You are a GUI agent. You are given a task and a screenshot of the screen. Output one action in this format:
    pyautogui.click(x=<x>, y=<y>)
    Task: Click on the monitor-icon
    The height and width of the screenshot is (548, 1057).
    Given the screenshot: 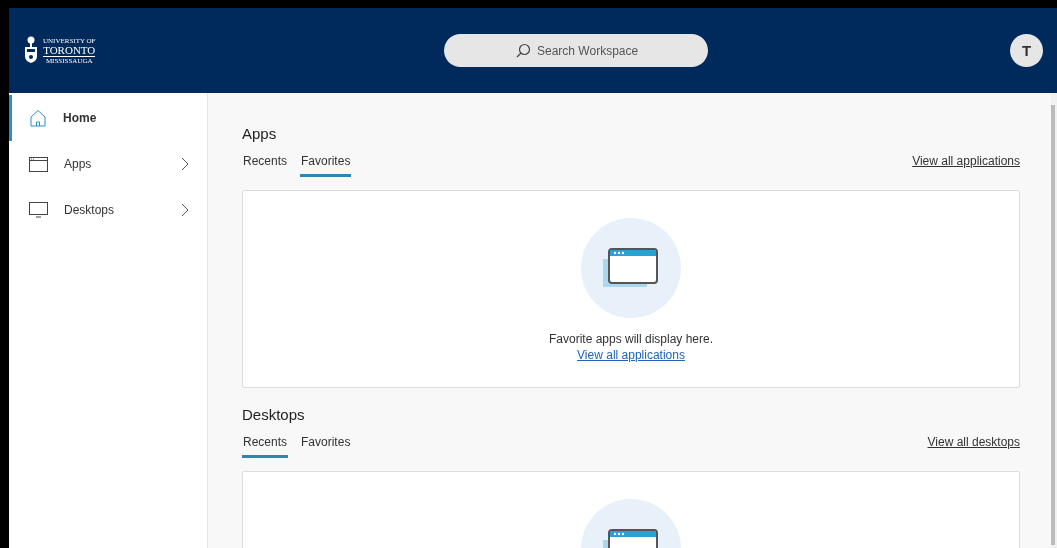 What is the action you would take?
    pyautogui.click(x=38, y=210)
    